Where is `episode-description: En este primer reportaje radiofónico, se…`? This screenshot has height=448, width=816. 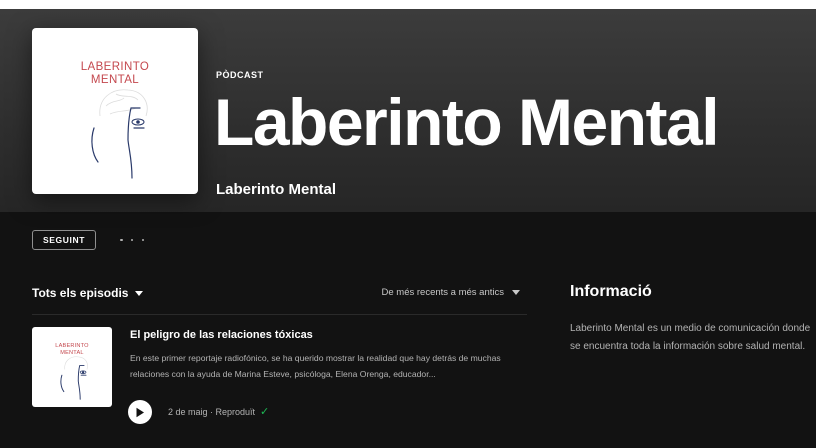
episode-description: En este primer reportaje radiofónico, se… is located at coordinates (315, 366).